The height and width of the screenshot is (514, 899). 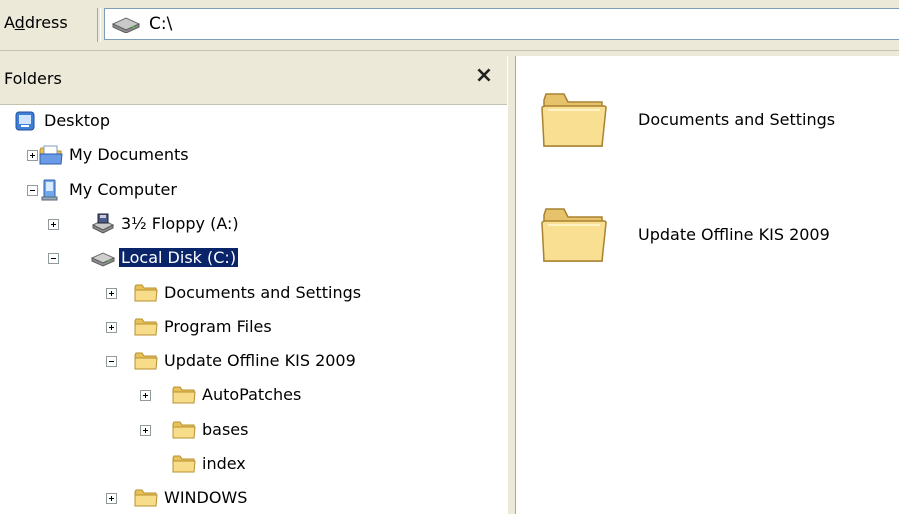 I want to click on tree-item-label: index, so click(x=224, y=463).